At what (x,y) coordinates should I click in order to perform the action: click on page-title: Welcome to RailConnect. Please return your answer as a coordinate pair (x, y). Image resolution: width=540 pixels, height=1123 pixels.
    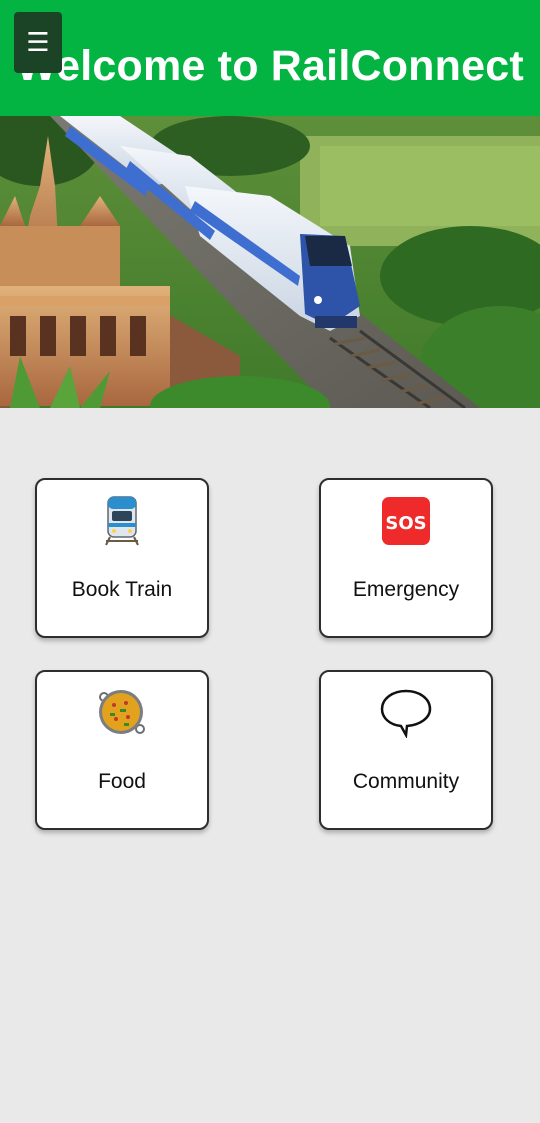
    Looking at the image, I should click on (270, 66).